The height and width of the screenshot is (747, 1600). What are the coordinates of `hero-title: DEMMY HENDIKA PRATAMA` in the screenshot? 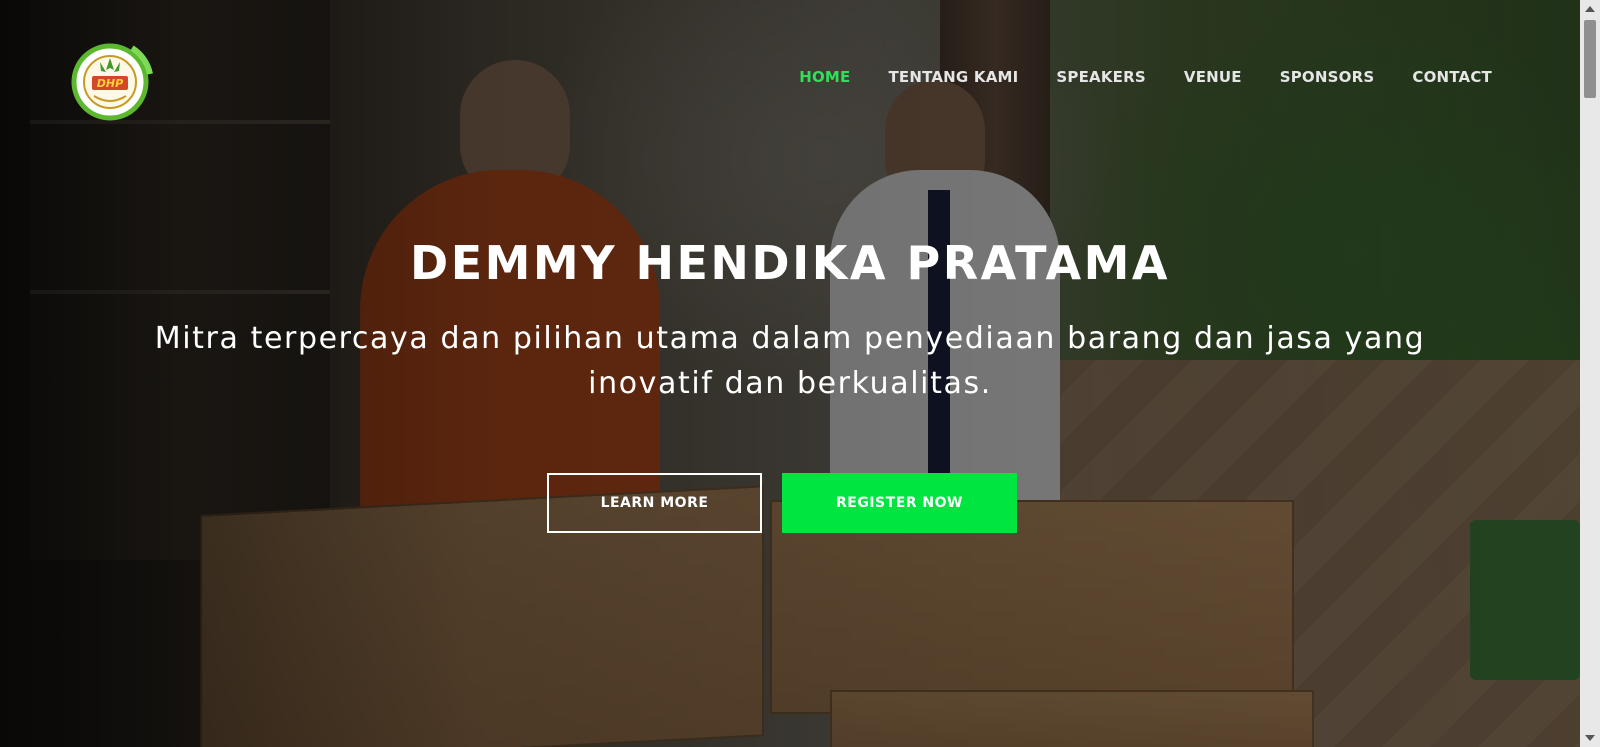 It's located at (790, 263).